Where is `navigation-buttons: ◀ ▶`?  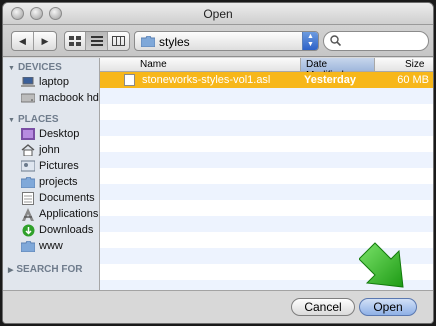
navigation-buttons: ◀ ▶ is located at coordinates (34, 41).